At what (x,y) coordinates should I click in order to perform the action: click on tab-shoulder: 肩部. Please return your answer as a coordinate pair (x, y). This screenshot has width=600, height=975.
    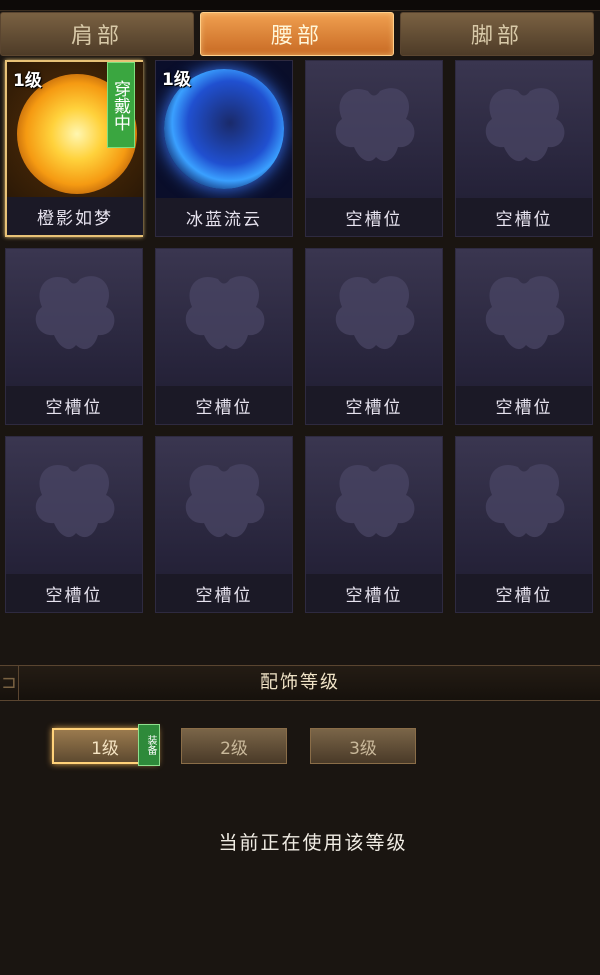
    Looking at the image, I should click on (97, 34).